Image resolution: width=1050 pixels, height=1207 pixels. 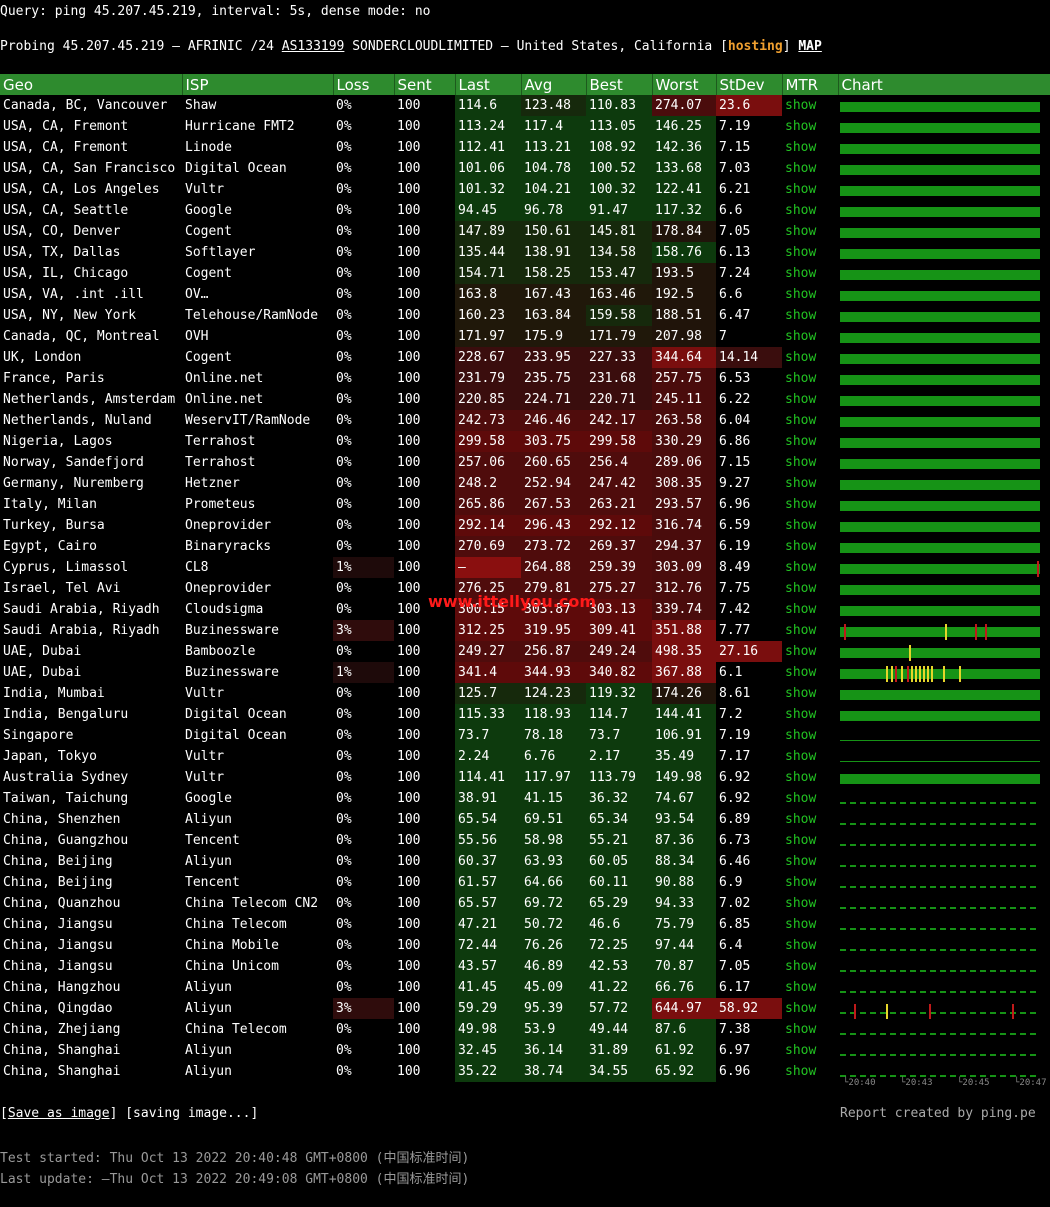 What do you see at coordinates (553, 126) in the screenshot?
I see `avg-cell: 117.4` at bounding box center [553, 126].